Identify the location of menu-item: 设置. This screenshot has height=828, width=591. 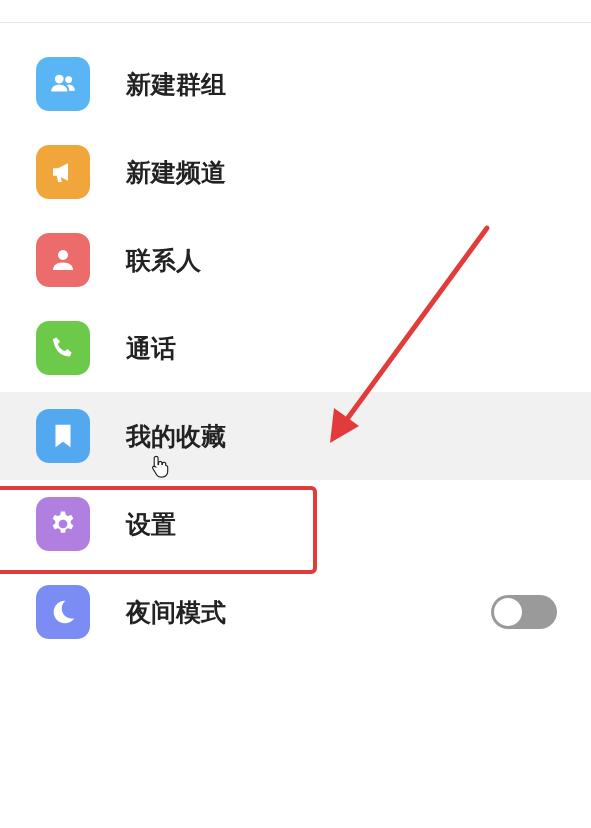
(295, 524).